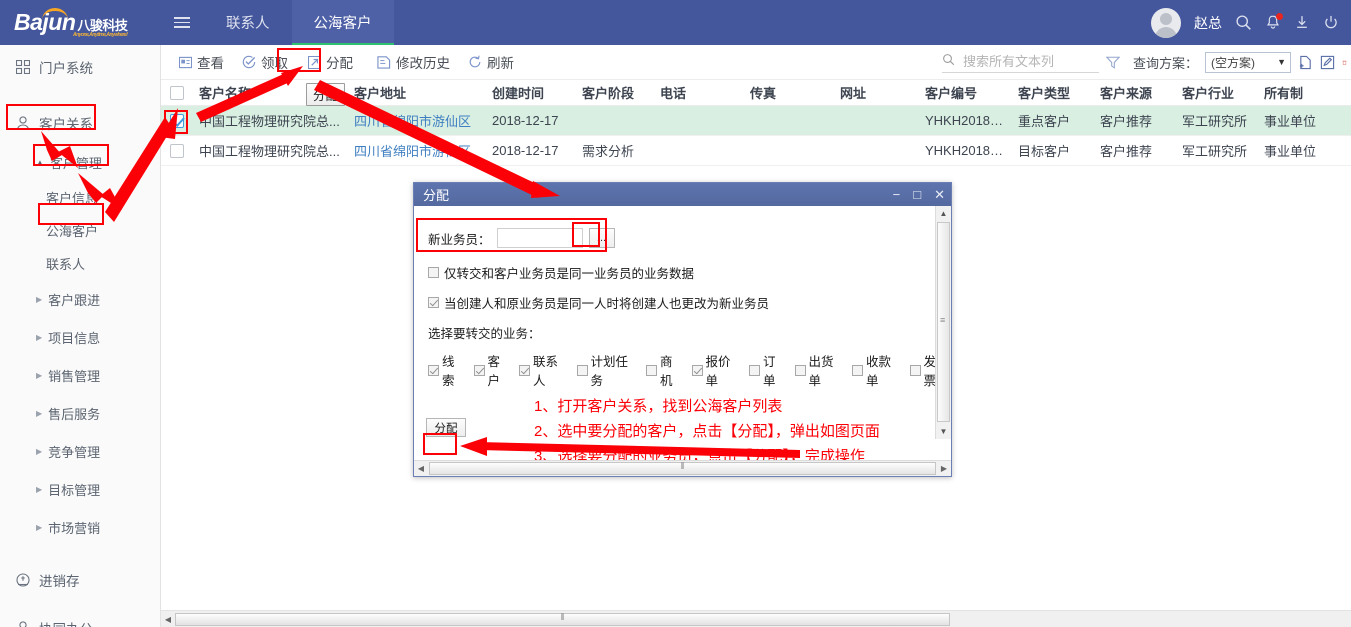 This screenshot has width=1351, height=627. Describe the element at coordinates (80, 123) in the screenshot. I see `sidebar-item-customer-relations: 客户关系` at that location.